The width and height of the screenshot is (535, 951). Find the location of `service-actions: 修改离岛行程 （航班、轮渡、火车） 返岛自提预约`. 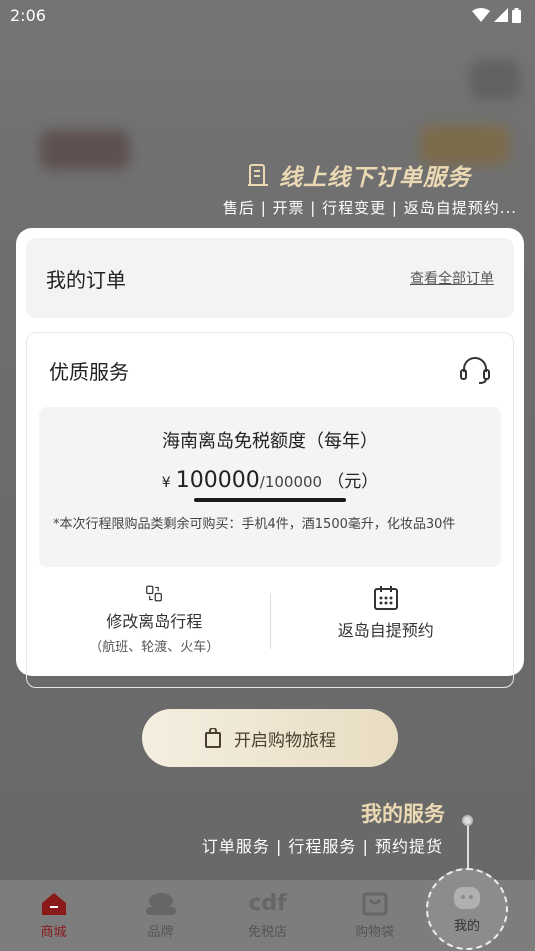

service-actions: 修改离岛行程 （航班、轮渡、火车） 返岛自提预约 is located at coordinates (270, 620).